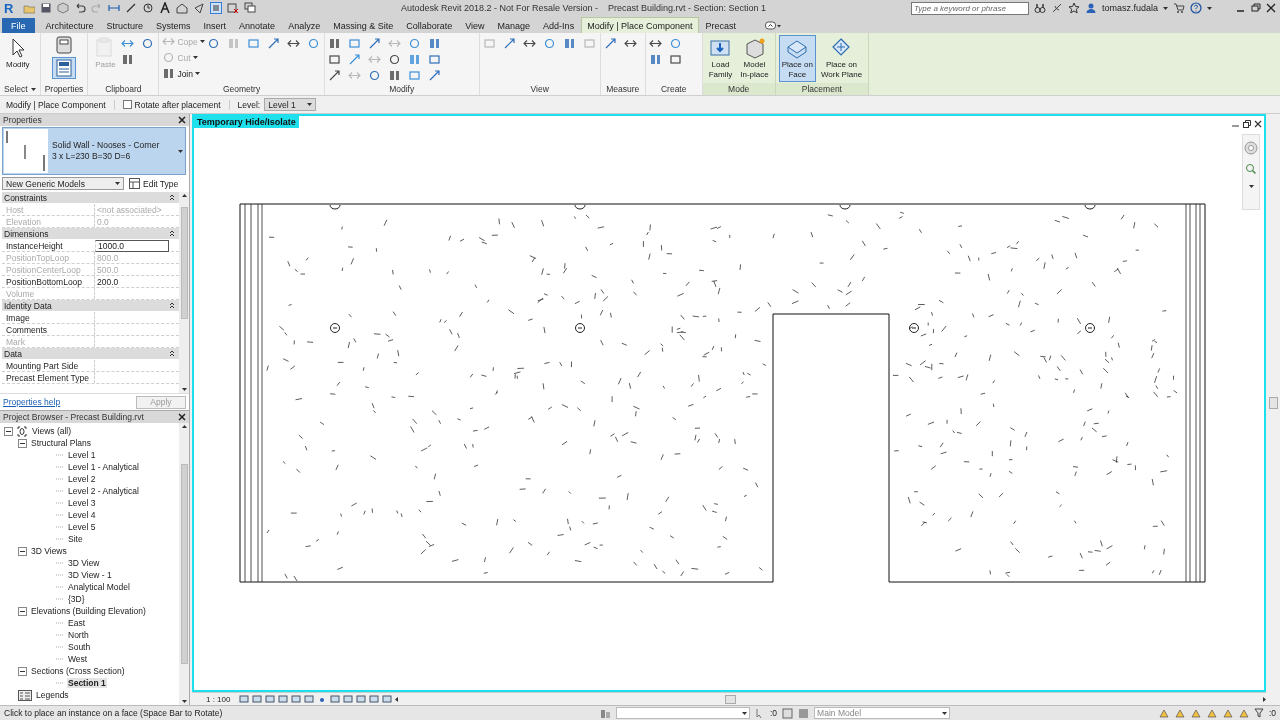 The image size is (1280, 720). Describe the element at coordinates (131, 8) in the screenshot. I see `measure-icon` at that location.